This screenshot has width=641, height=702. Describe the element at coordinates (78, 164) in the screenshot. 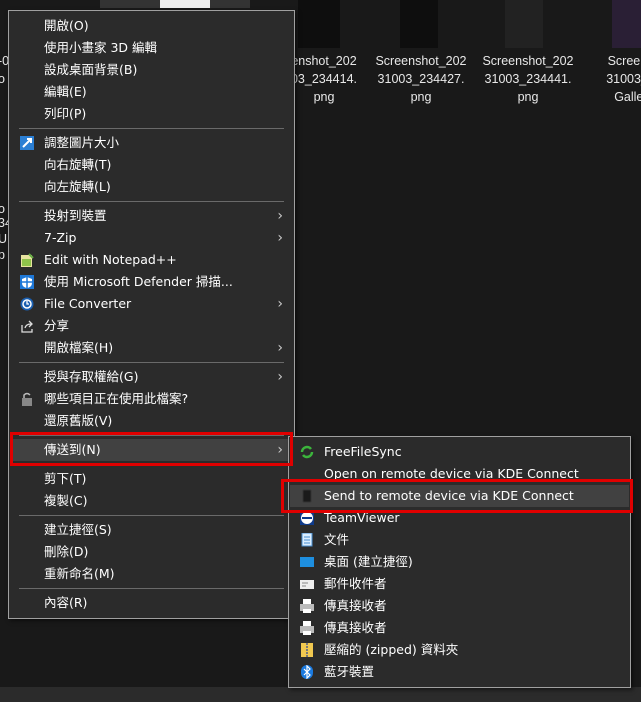

I see `menu-item-label: 向右旋轉(T)` at that location.